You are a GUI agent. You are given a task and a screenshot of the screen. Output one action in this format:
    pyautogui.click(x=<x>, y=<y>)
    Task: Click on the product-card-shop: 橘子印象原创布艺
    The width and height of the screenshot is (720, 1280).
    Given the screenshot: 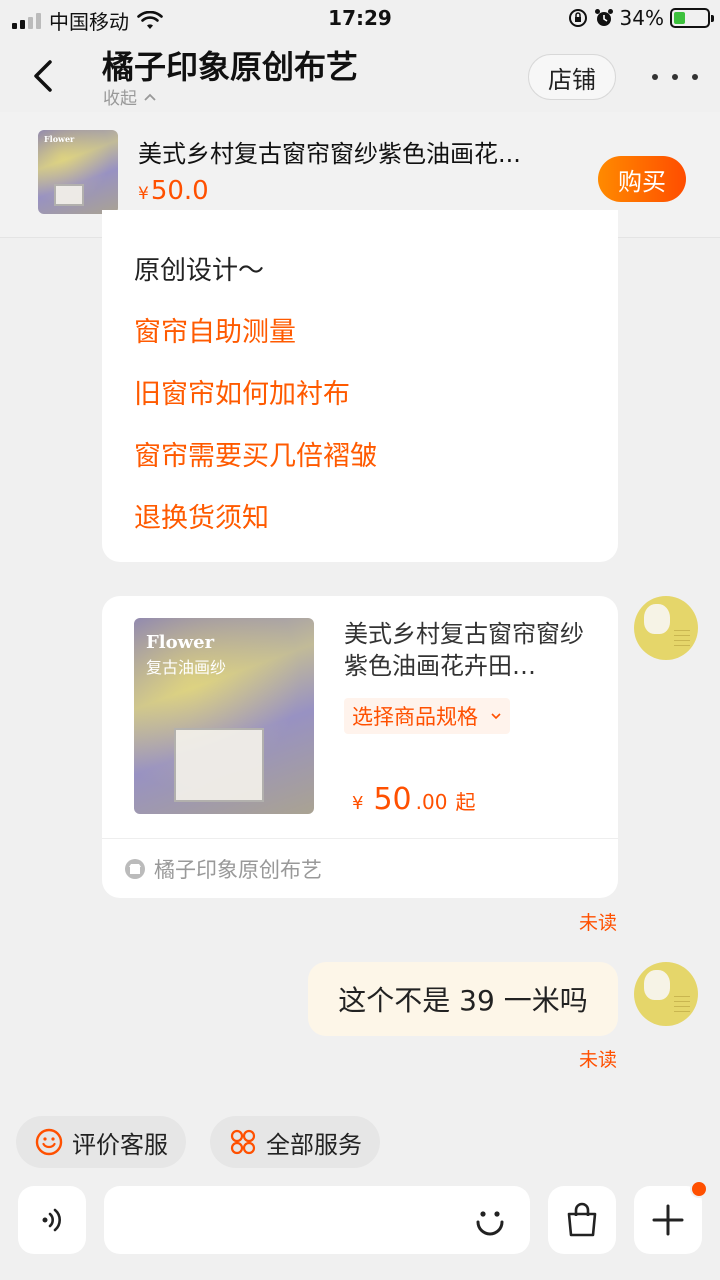 What is the action you would take?
    pyautogui.click(x=223, y=869)
    